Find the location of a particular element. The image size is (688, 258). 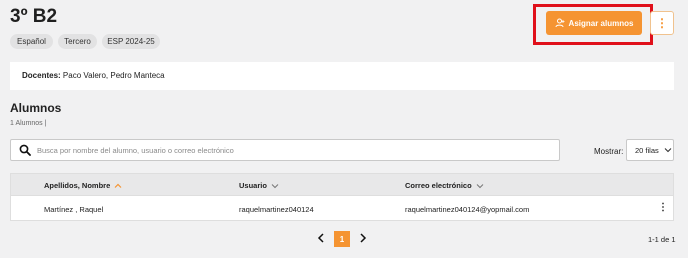

students-count: 1 Alumnos | is located at coordinates (28, 123).